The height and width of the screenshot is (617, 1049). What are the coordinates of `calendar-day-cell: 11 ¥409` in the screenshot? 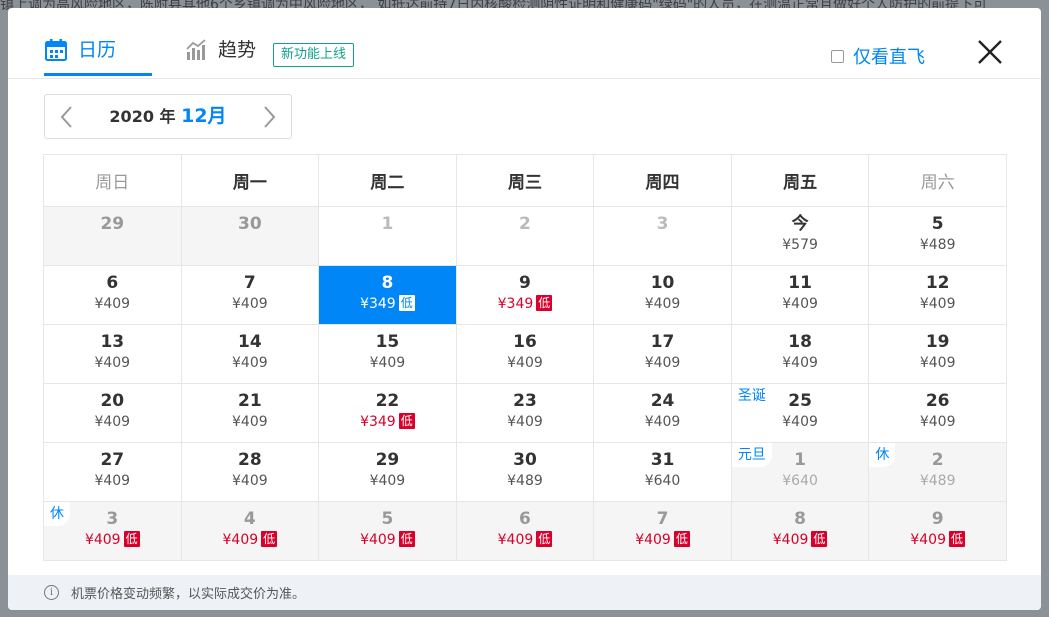 It's located at (800, 295).